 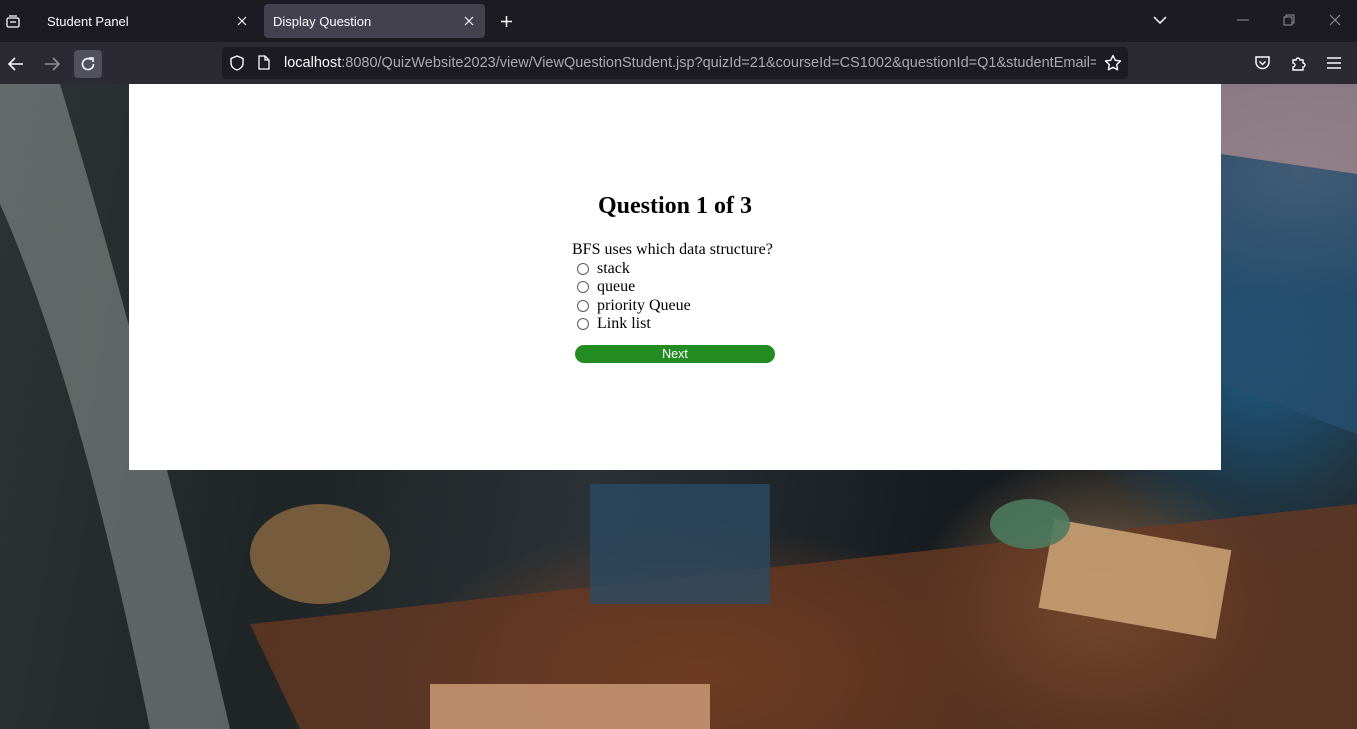 What do you see at coordinates (148, 21) in the screenshot?
I see `tab-student-panel: Student Panel` at bounding box center [148, 21].